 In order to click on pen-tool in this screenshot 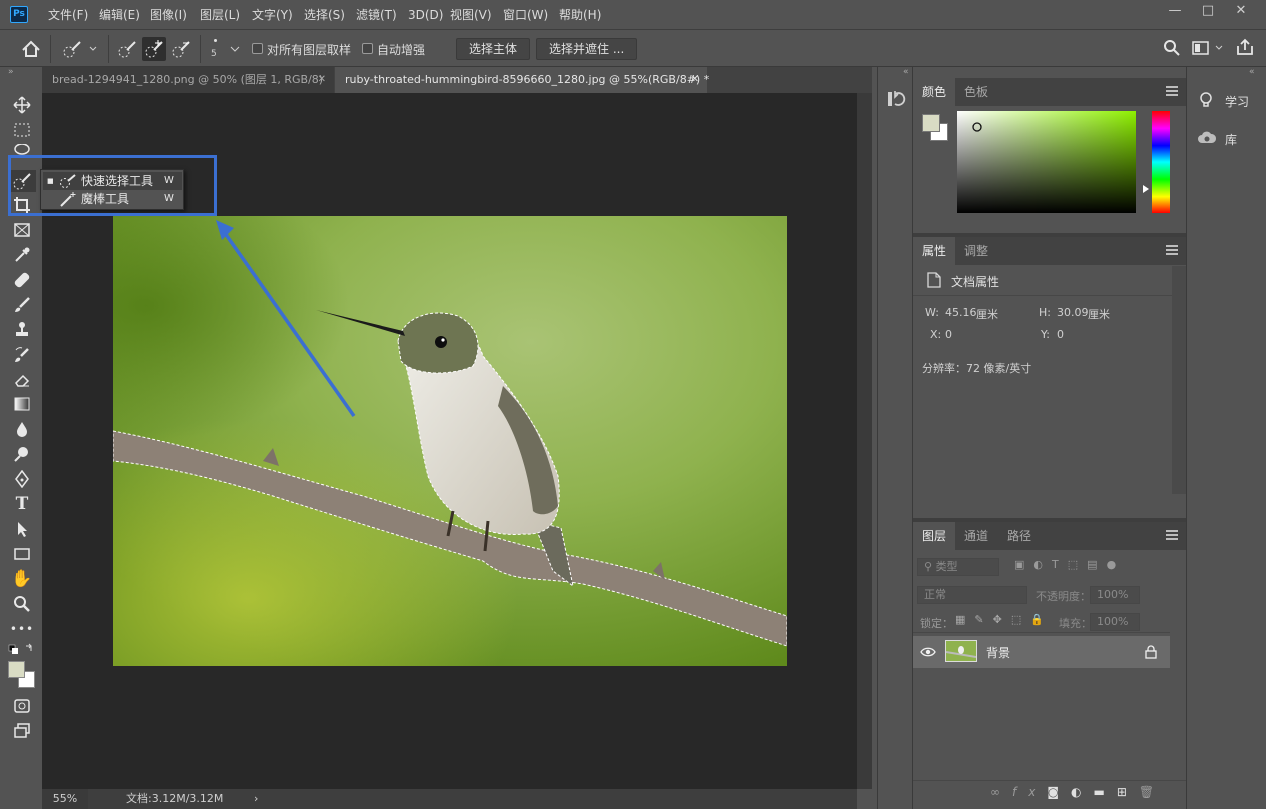, I will do `click(22, 479)`.